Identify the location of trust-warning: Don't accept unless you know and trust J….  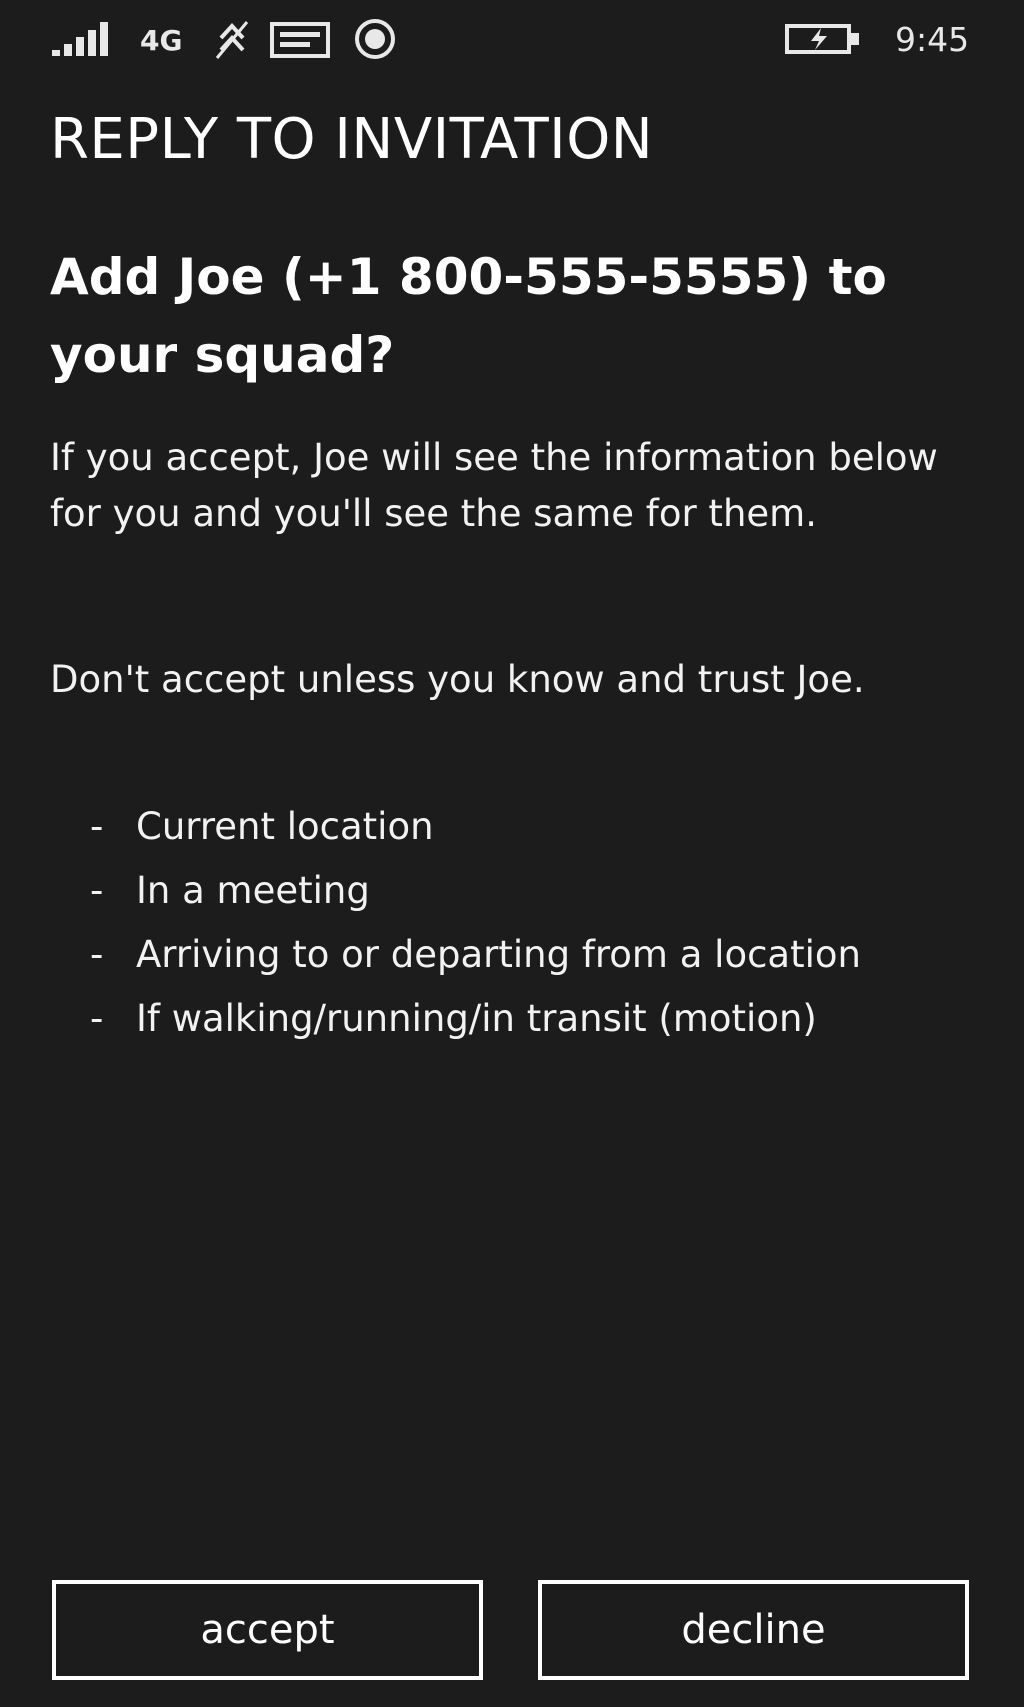
(457, 679).